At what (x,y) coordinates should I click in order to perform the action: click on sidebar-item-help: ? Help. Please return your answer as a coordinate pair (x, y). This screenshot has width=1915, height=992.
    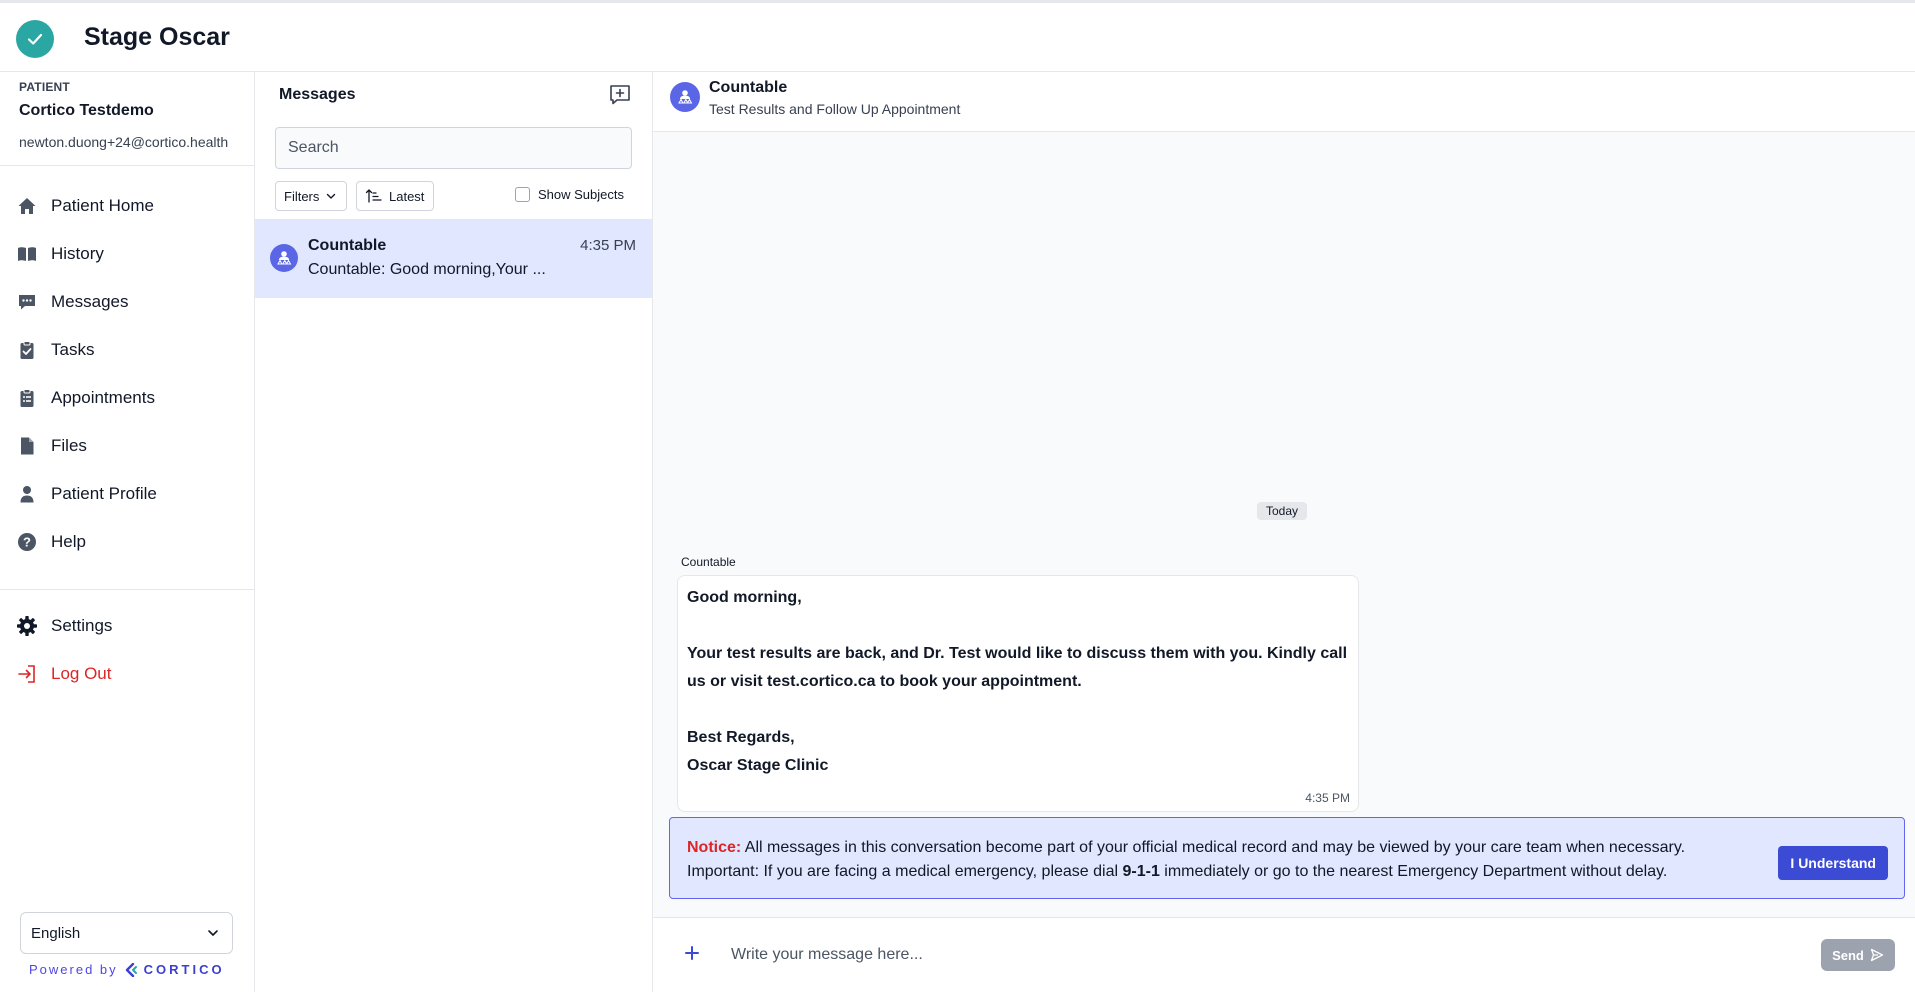
    Looking at the image, I should click on (127, 542).